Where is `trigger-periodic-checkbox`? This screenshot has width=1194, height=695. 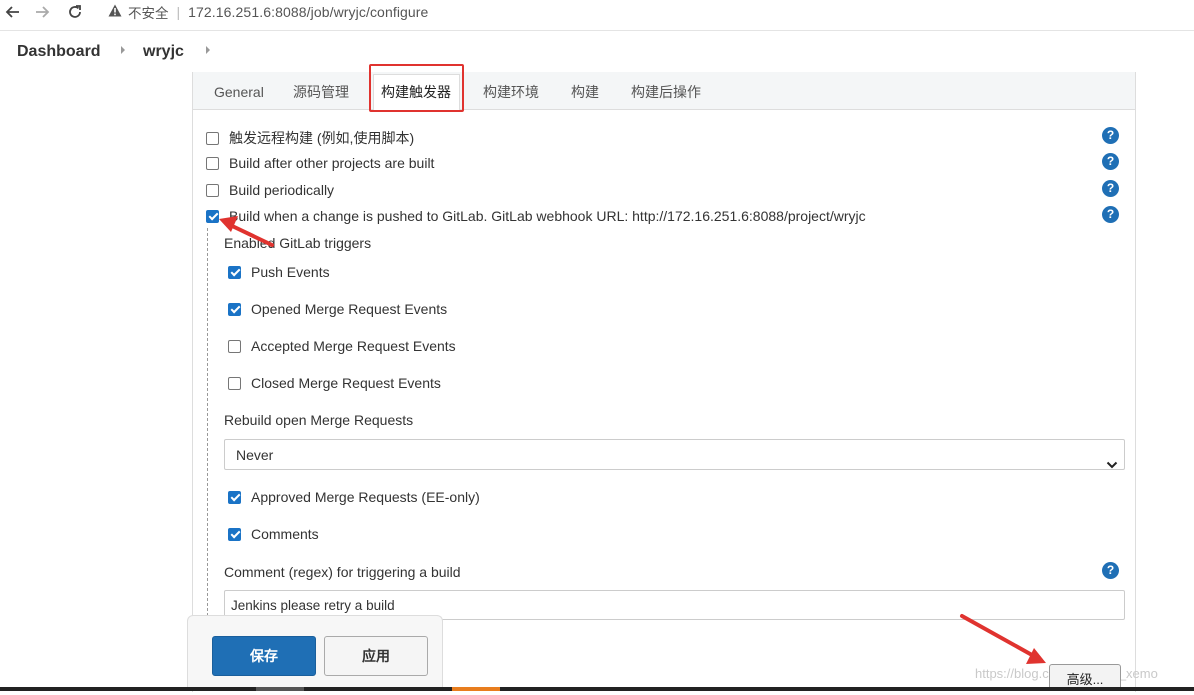 trigger-periodic-checkbox is located at coordinates (212, 190).